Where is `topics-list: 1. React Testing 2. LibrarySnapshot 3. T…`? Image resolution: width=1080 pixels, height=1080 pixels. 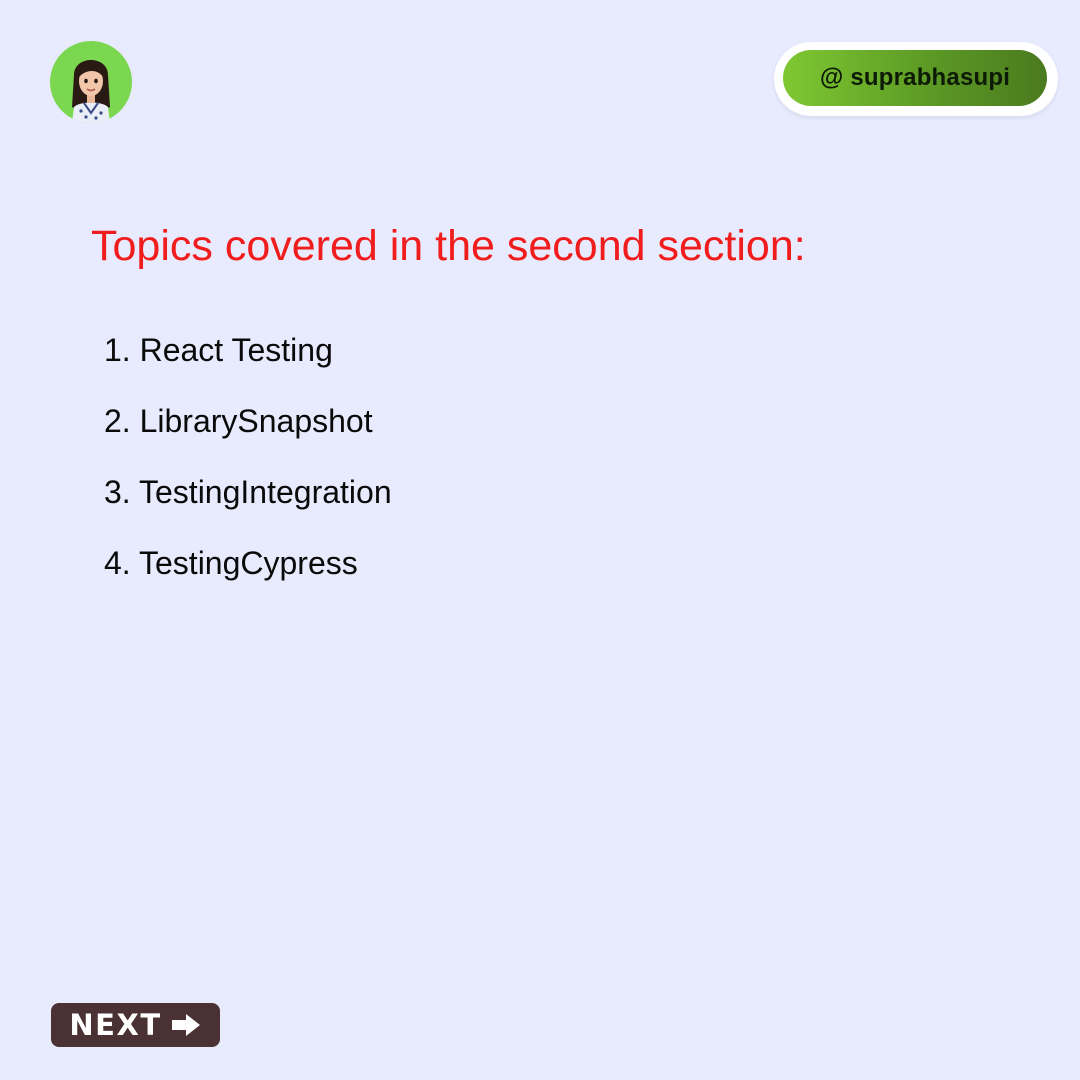
topics-list: 1. React Testing 2. LibrarySnapshot 3. T… is located at coordinates (248, 472).